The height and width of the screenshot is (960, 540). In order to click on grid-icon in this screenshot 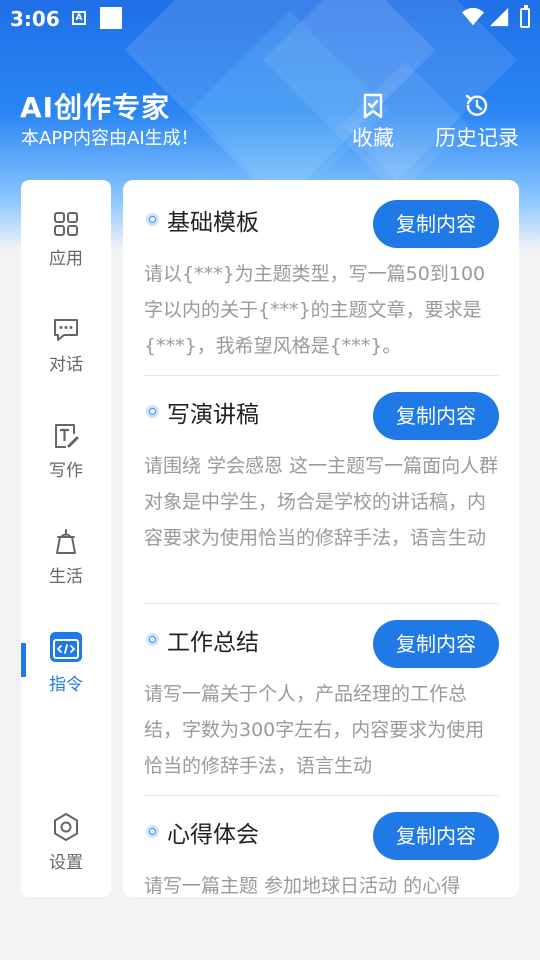, I will do `click(66, 224)`.